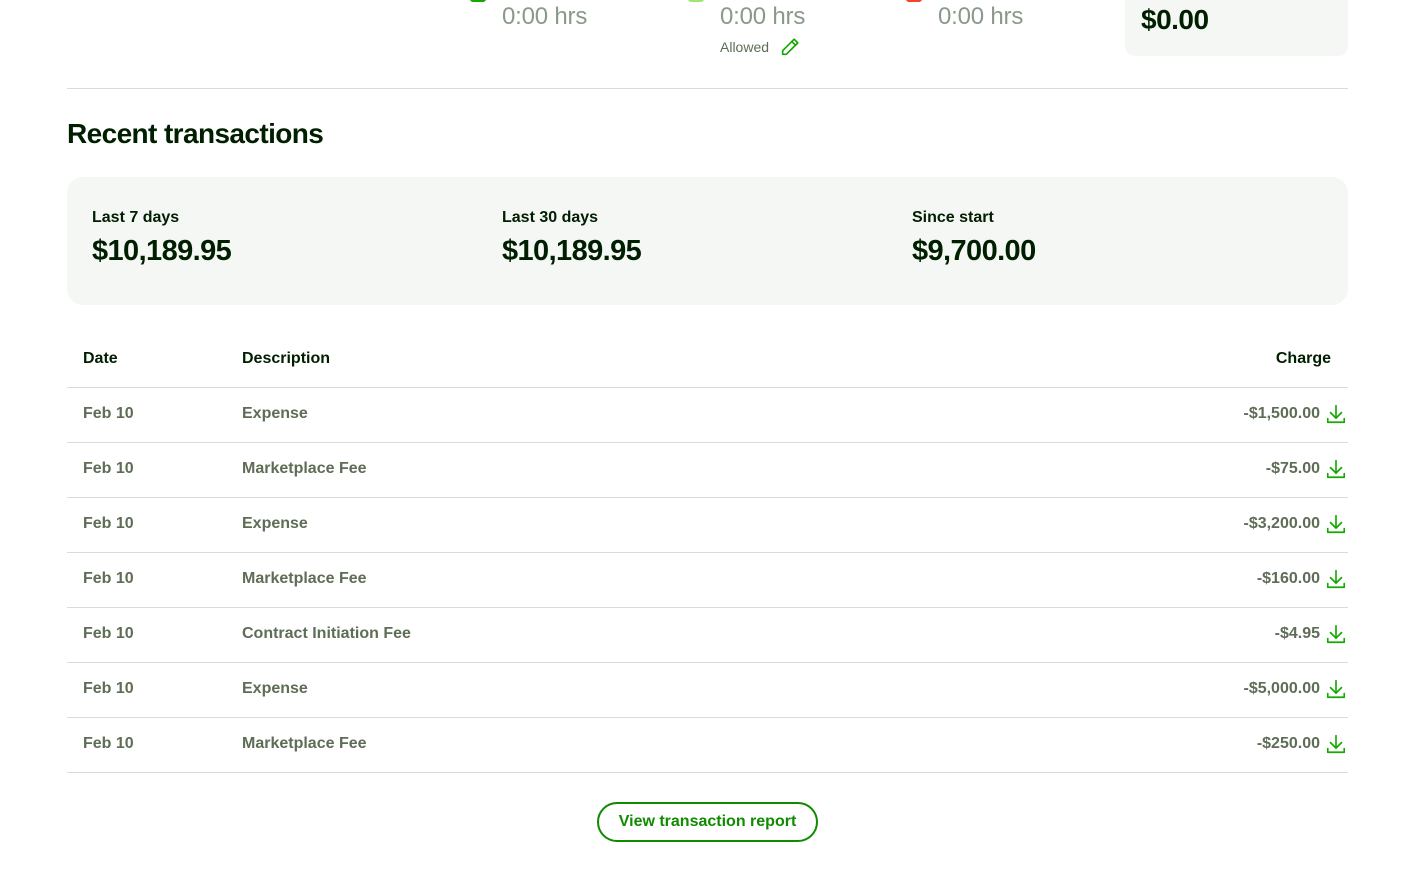 The height and width of the screenshot is (873, 1411). What do you see at coordinates (974, 251) in the screenshot?
I see `summary-value: $9,700.00` at bounding box center [974, 251].